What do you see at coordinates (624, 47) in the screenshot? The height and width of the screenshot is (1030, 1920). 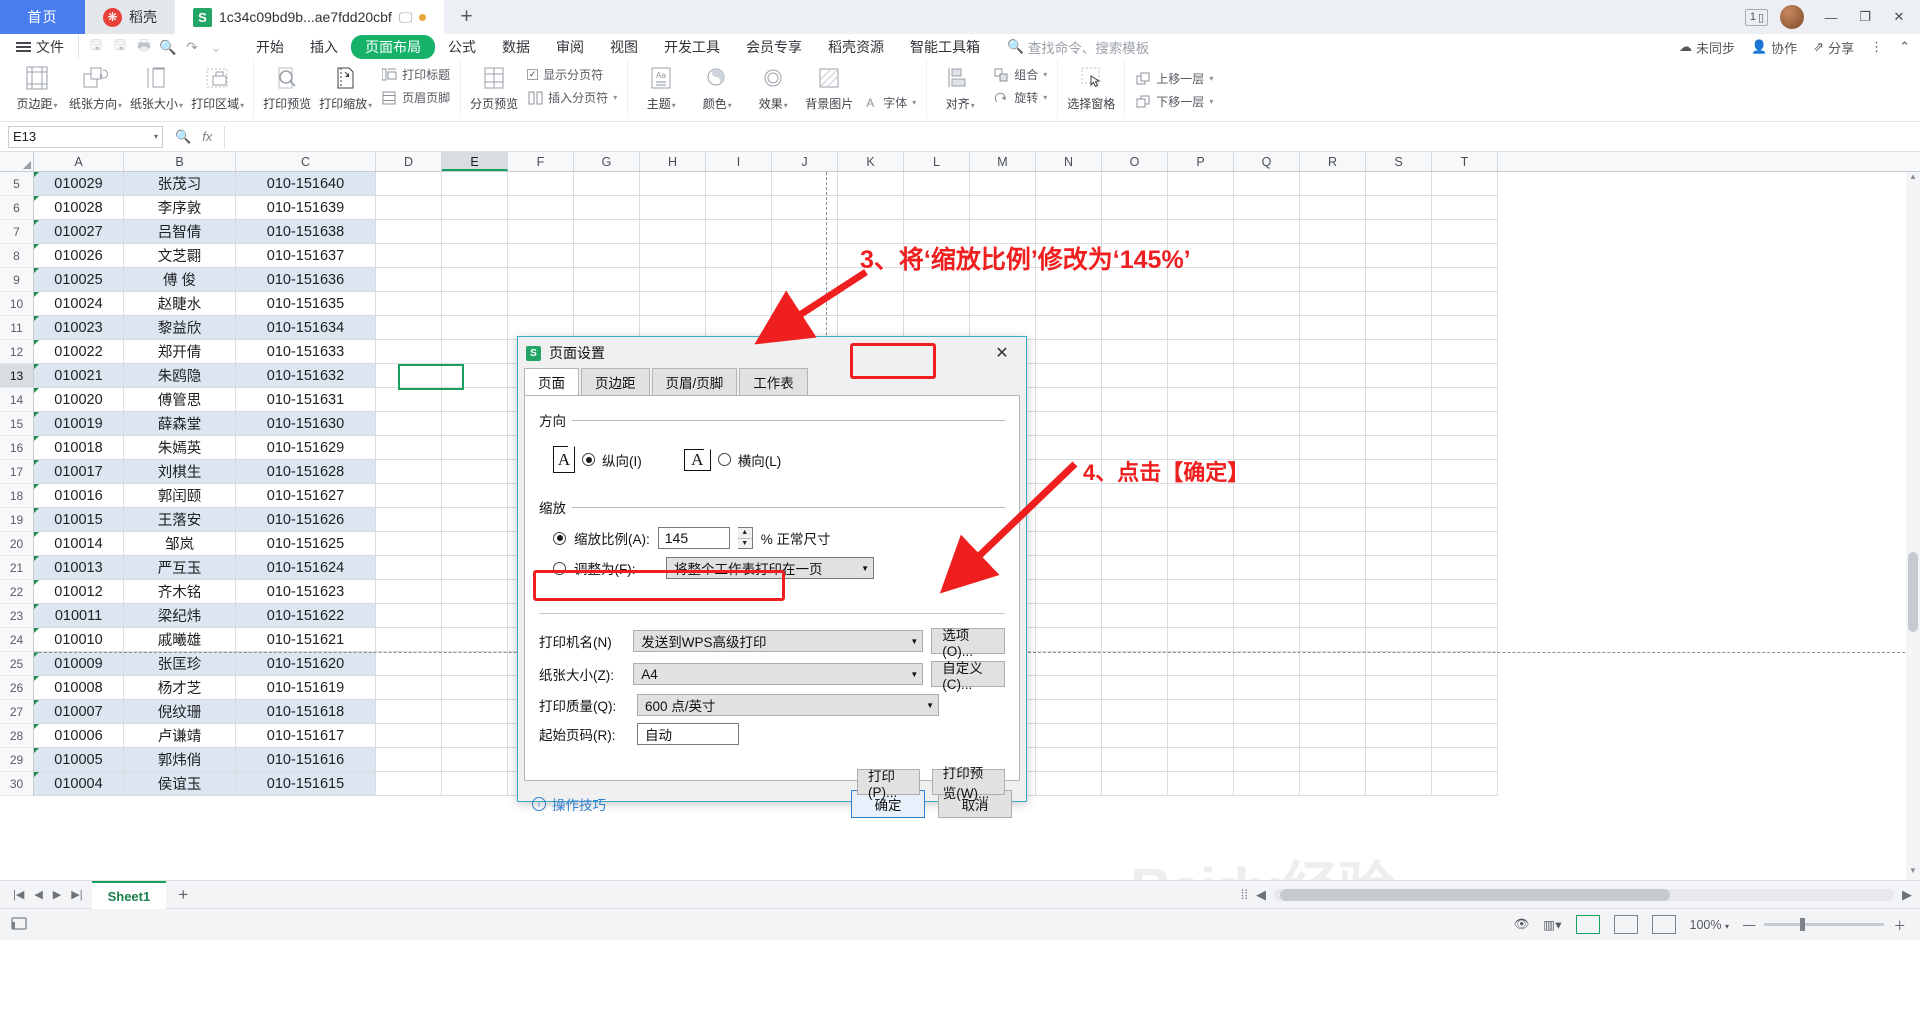 I see `tab-view: 视图` at bounding box center [624, 47].